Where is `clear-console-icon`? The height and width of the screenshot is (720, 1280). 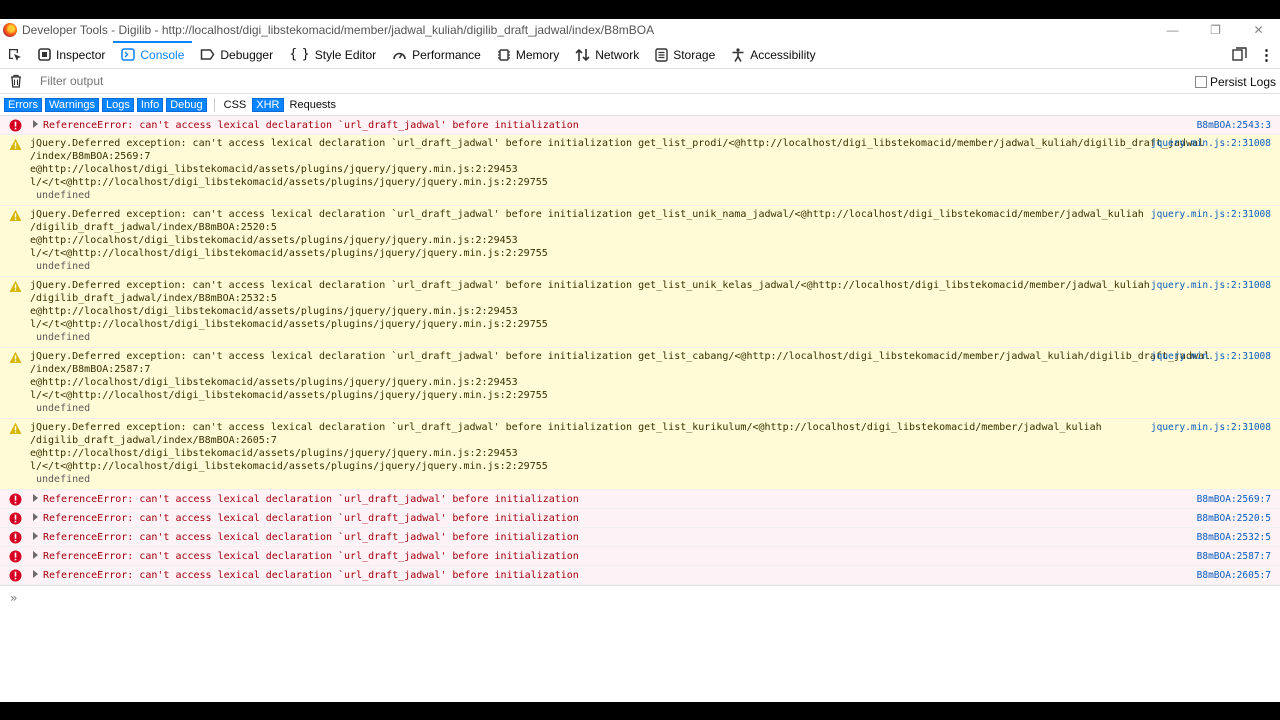
clear-console-icon is located at coordinates (16, 81).